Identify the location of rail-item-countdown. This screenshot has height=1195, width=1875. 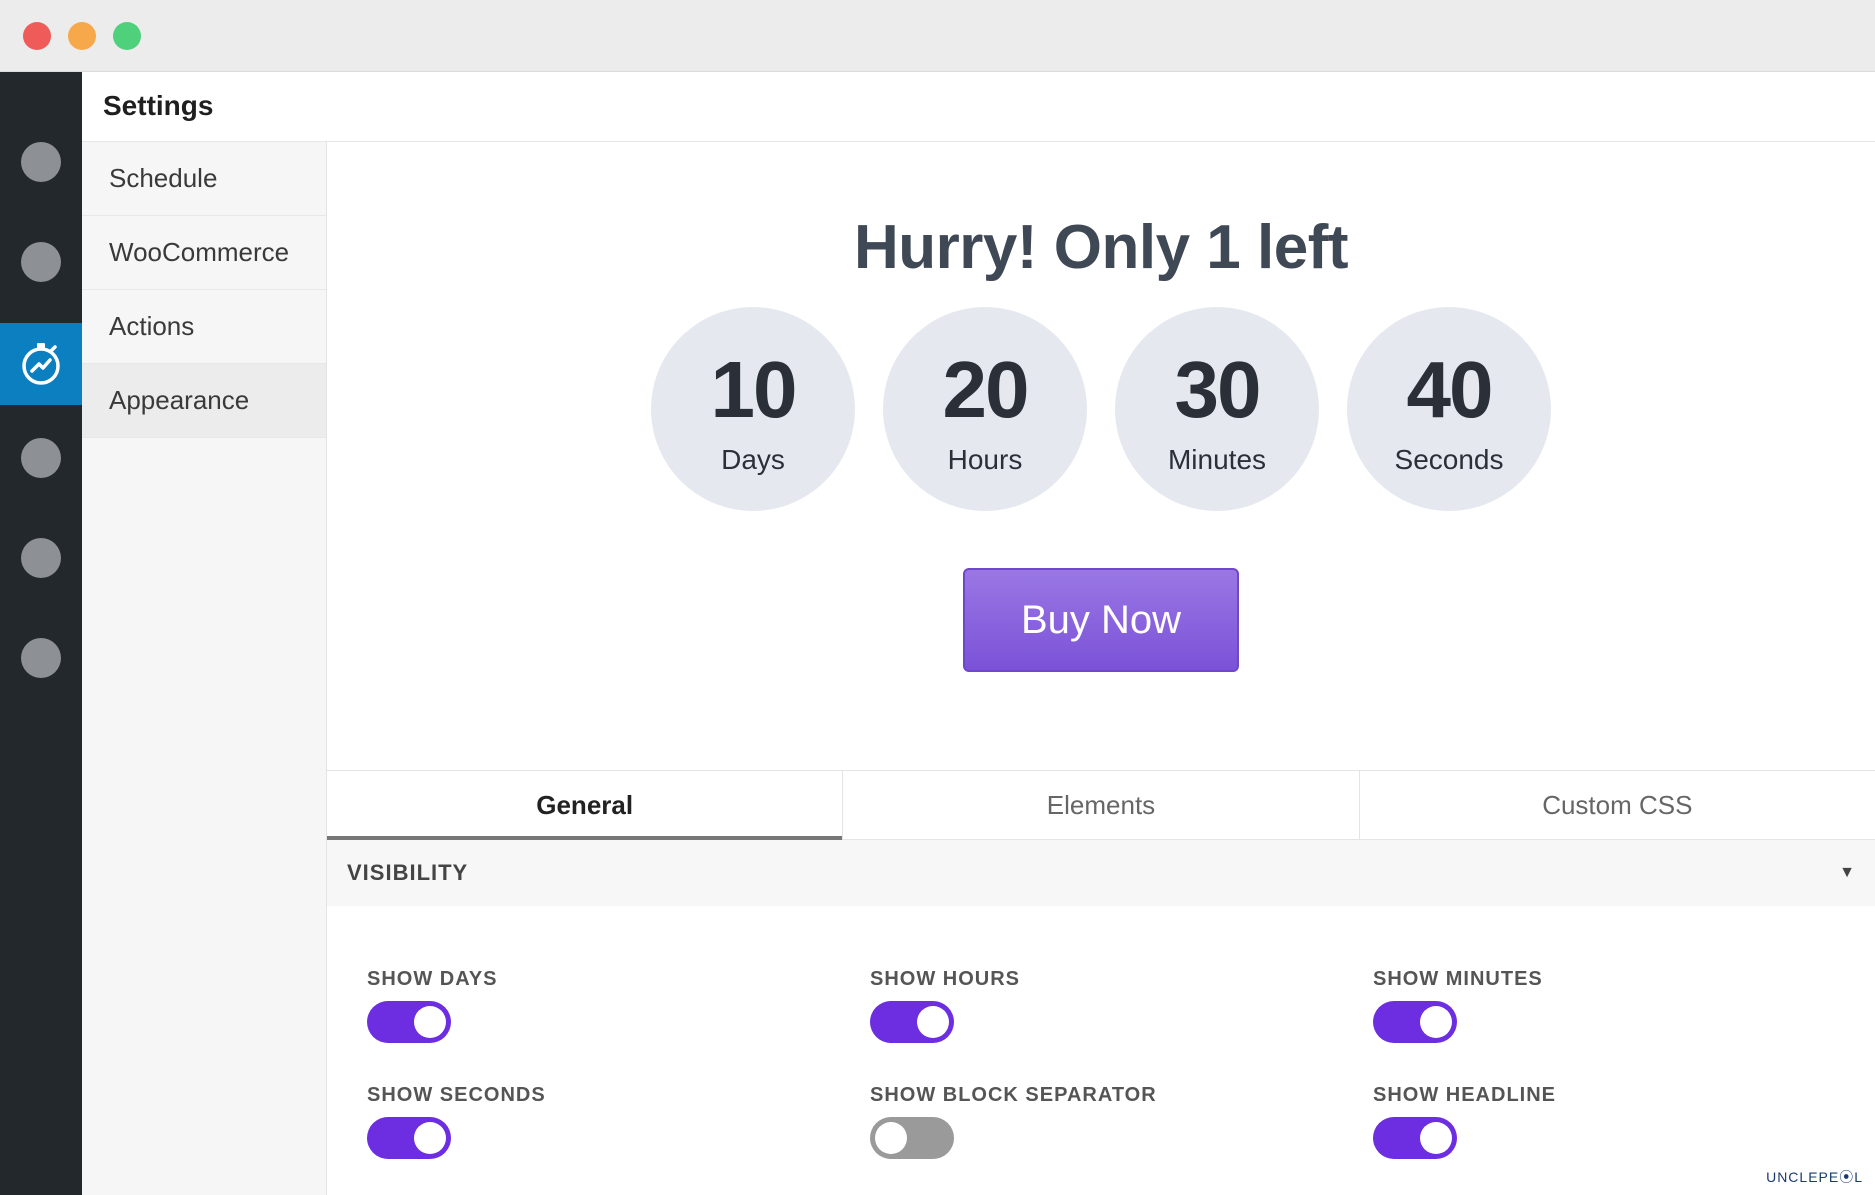
(41, 364).